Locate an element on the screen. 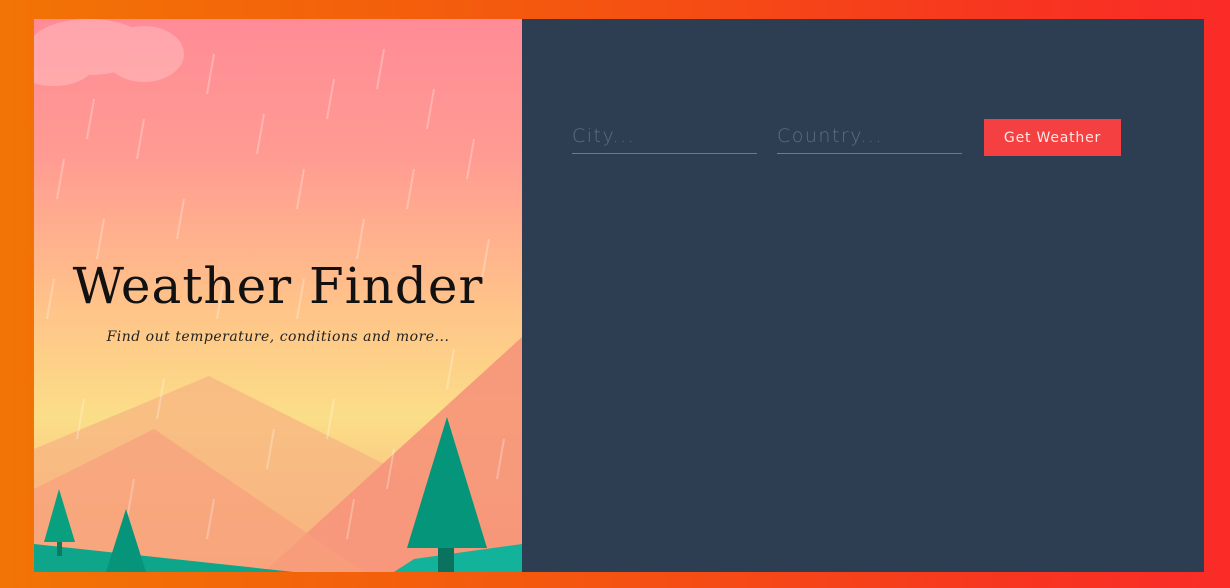 The image size is (1230, 588). app-title: Weather Finder is located at coordinates (278, 286).